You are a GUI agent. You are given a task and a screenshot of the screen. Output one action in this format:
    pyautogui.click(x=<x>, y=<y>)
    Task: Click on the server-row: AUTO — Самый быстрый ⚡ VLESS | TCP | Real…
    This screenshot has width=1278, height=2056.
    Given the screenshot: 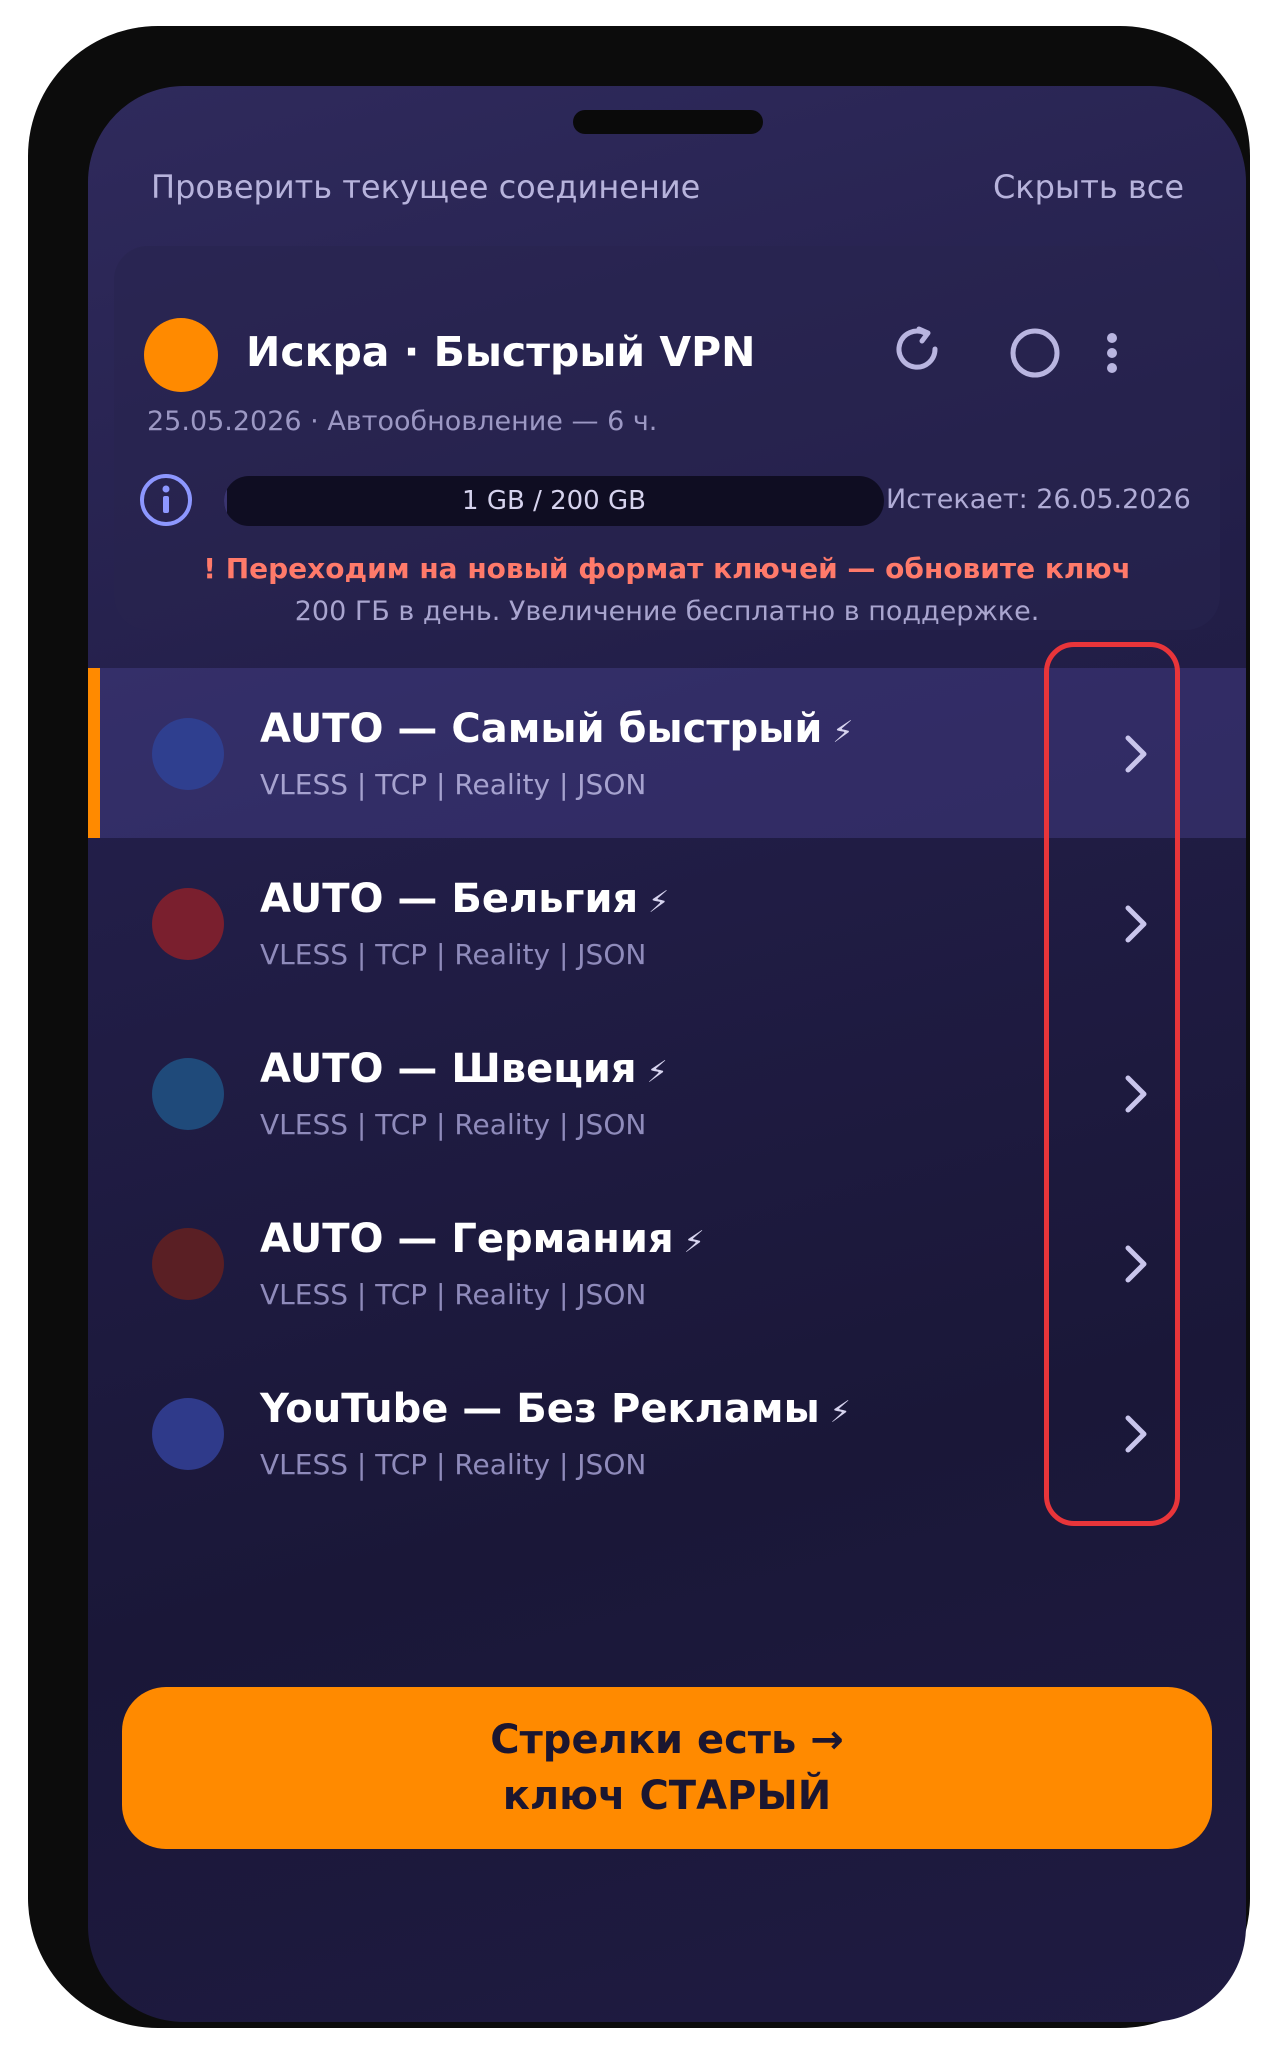 What is the action you would take?
    pyautogui.click(x=667, y=753)
    